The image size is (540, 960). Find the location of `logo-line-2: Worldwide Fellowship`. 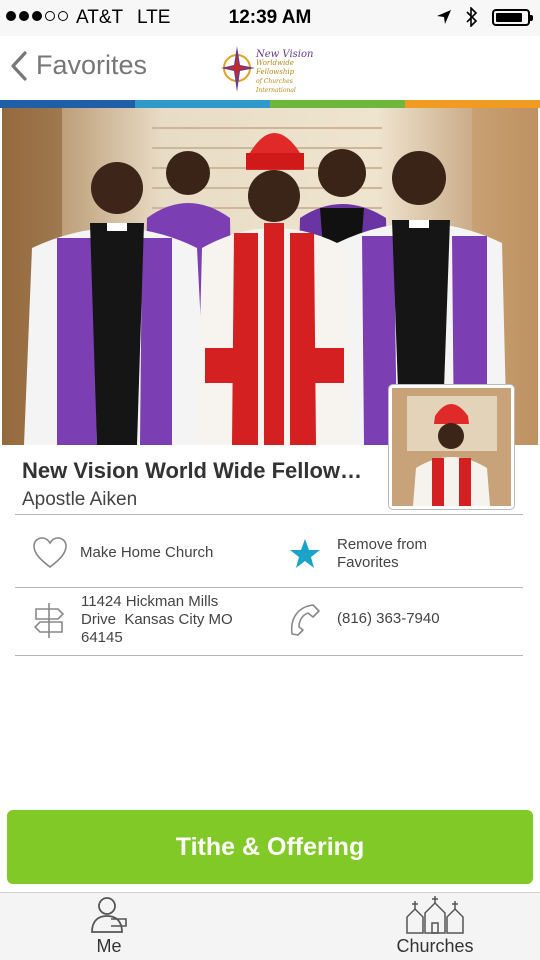

logo-line-2: Worldwide Fellowship is located at coordinates (275, 67).